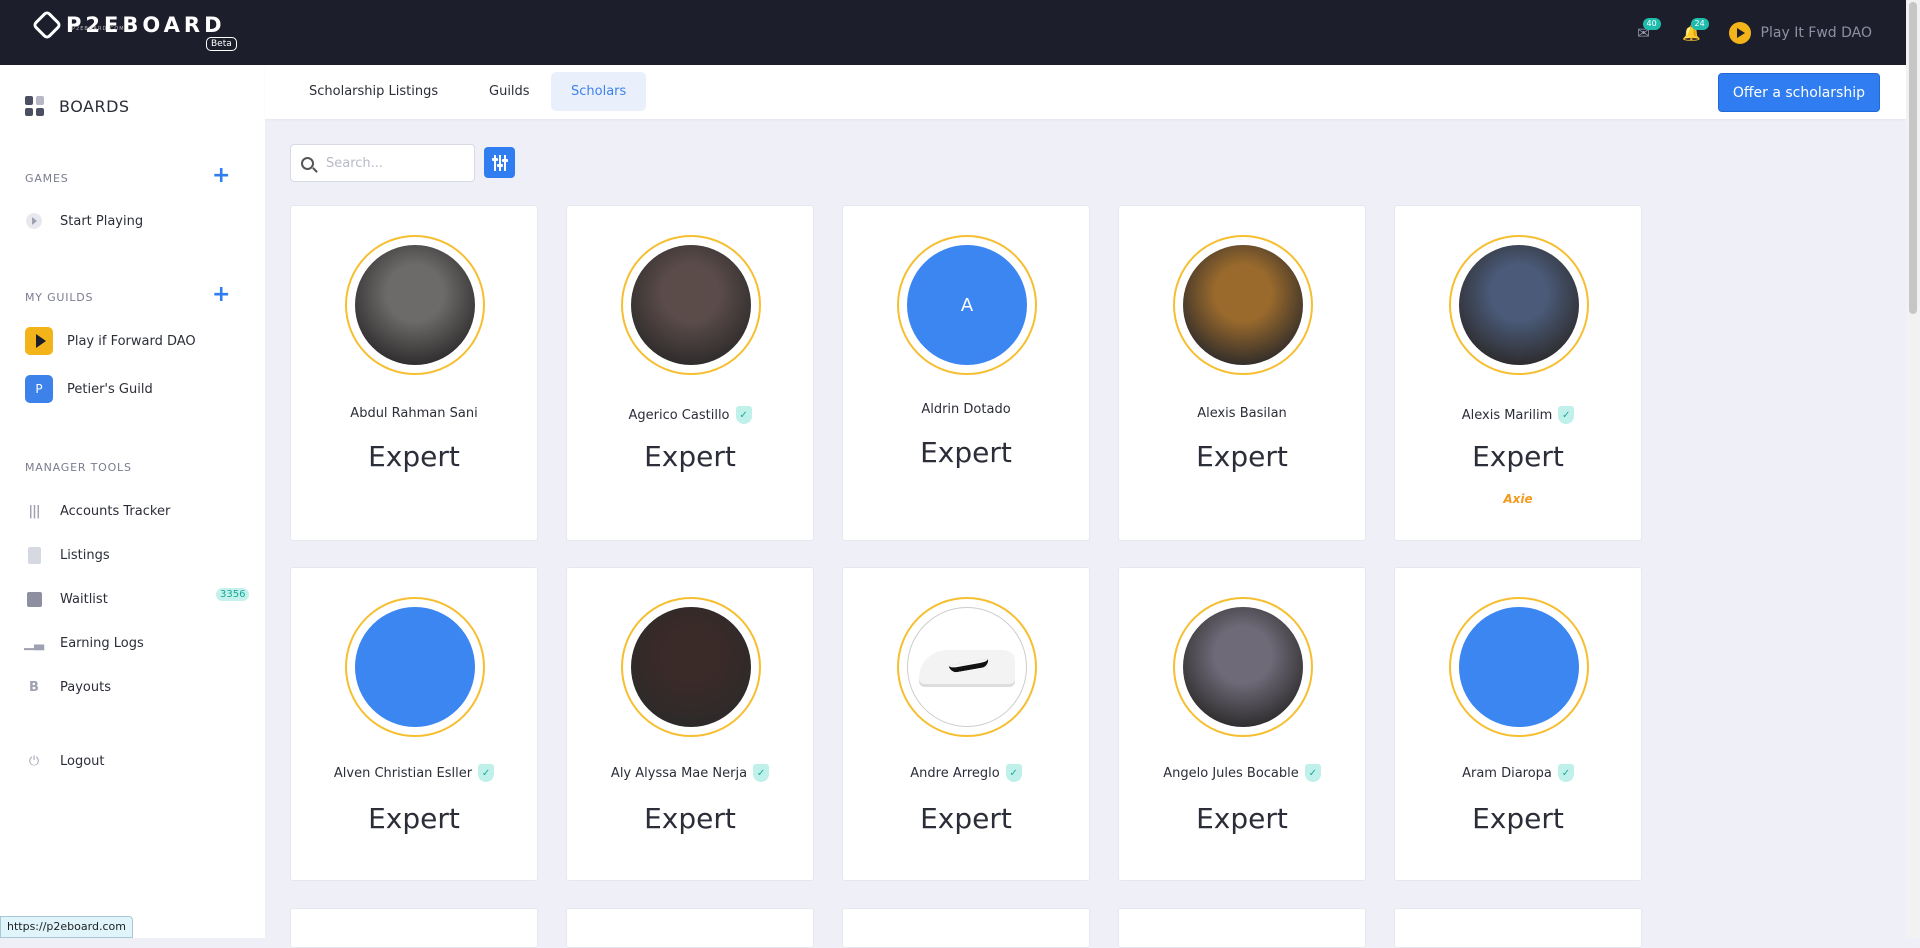  I want to click on sidebar-item-listings: Listings, so click(67, 555).